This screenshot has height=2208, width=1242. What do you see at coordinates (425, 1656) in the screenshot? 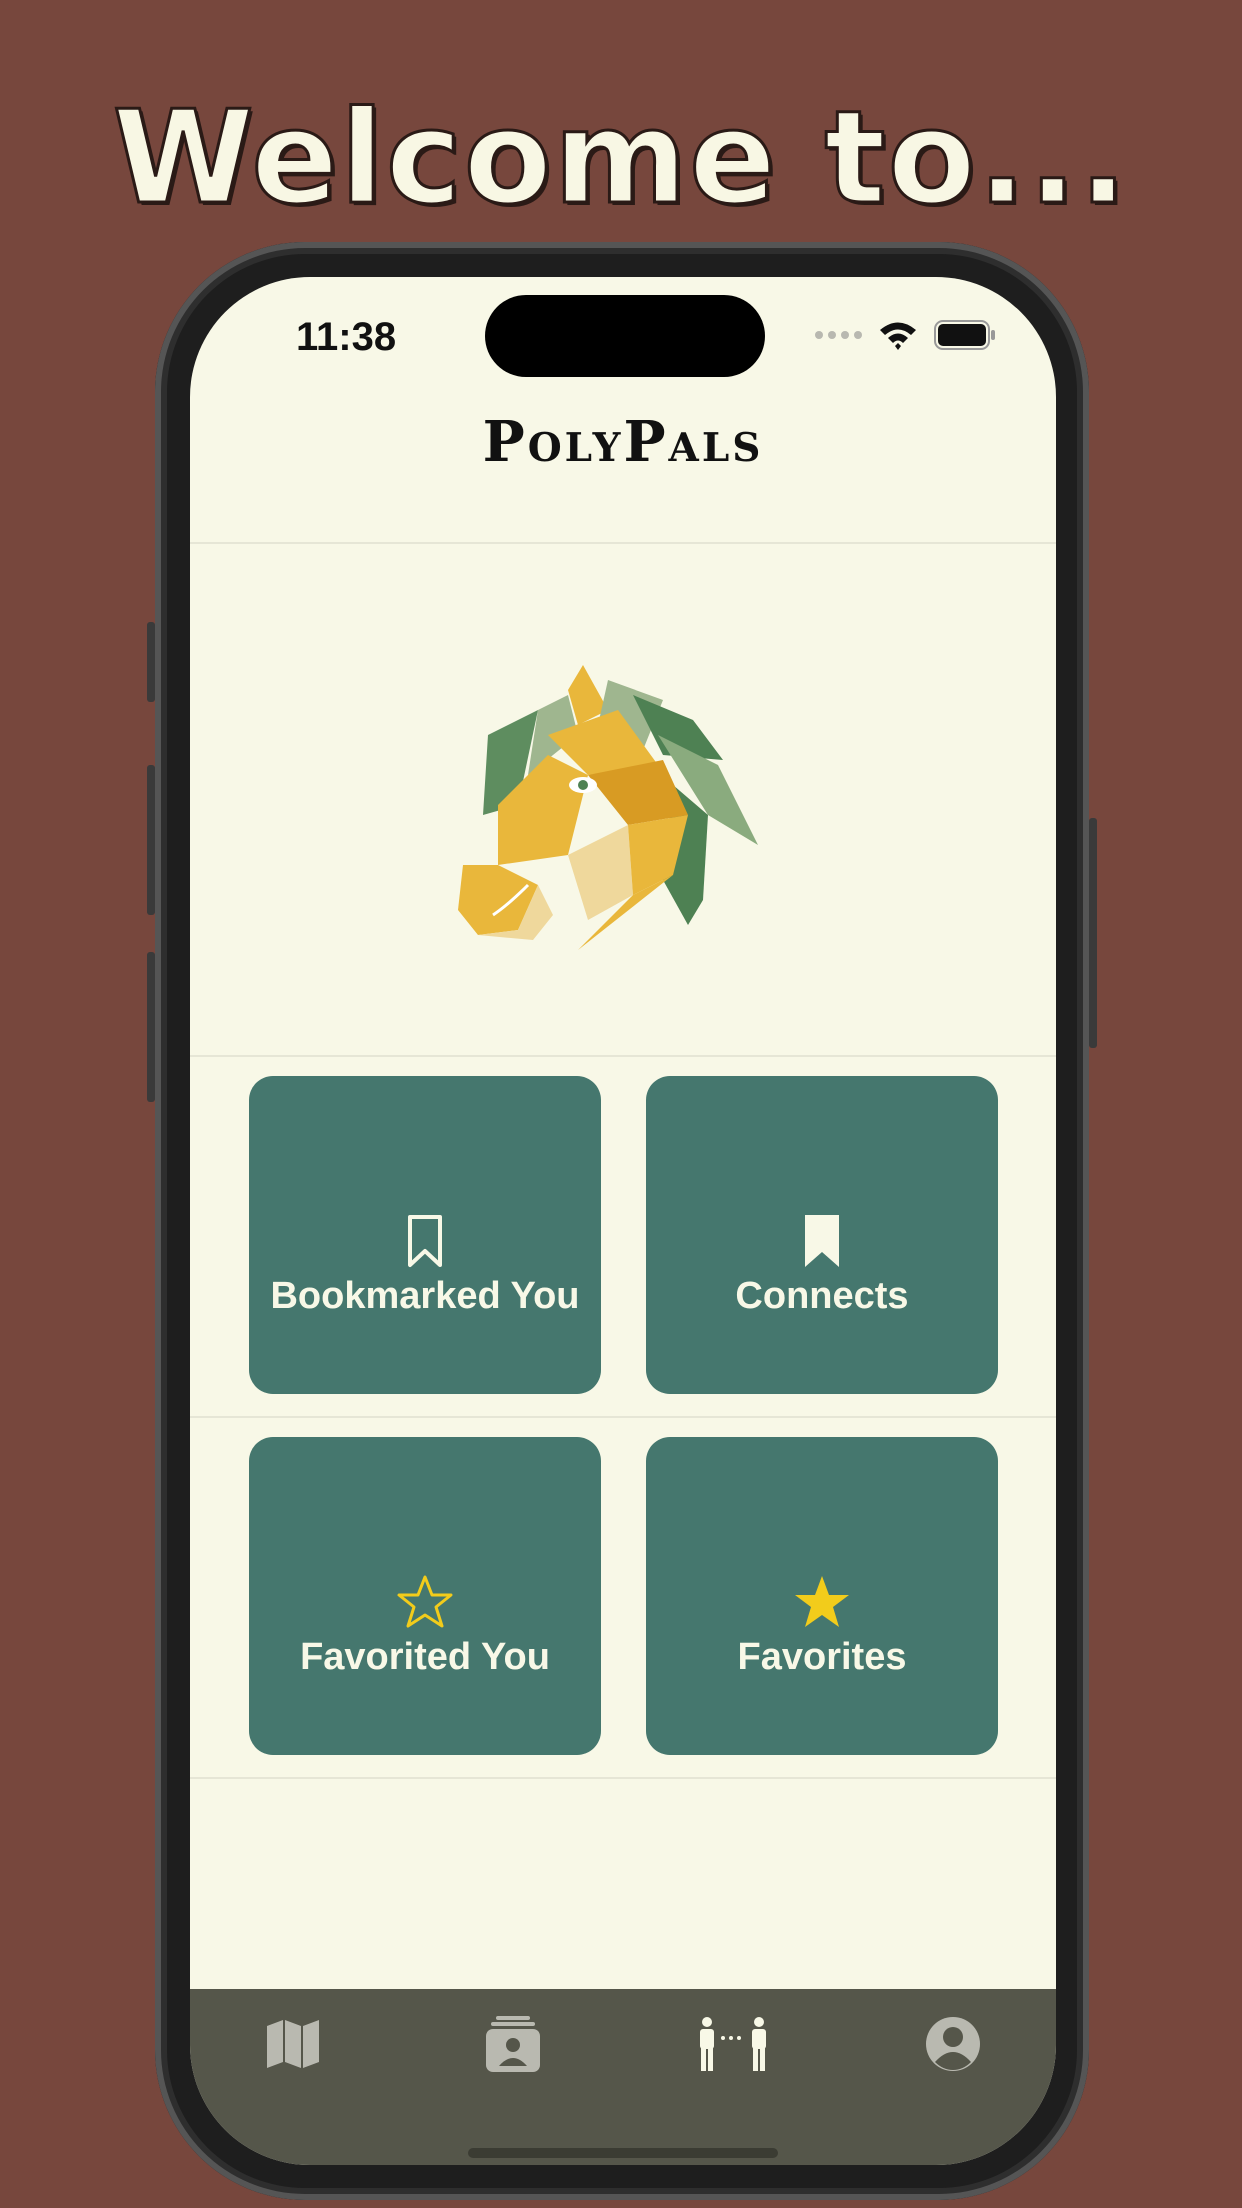
I see `tile-label: Favorited You` at bounding box center [425, 1656].